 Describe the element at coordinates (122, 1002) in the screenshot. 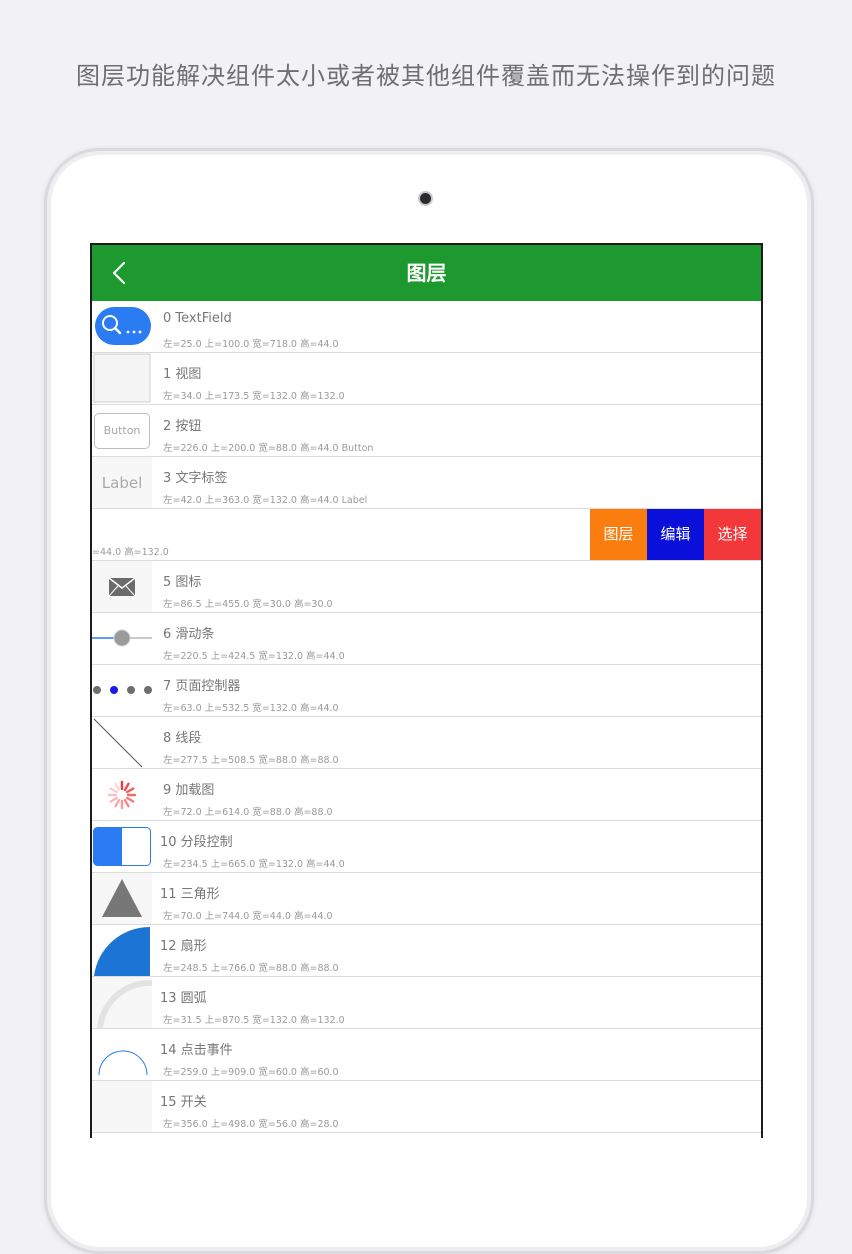

I see `thumb-arc` at that location.